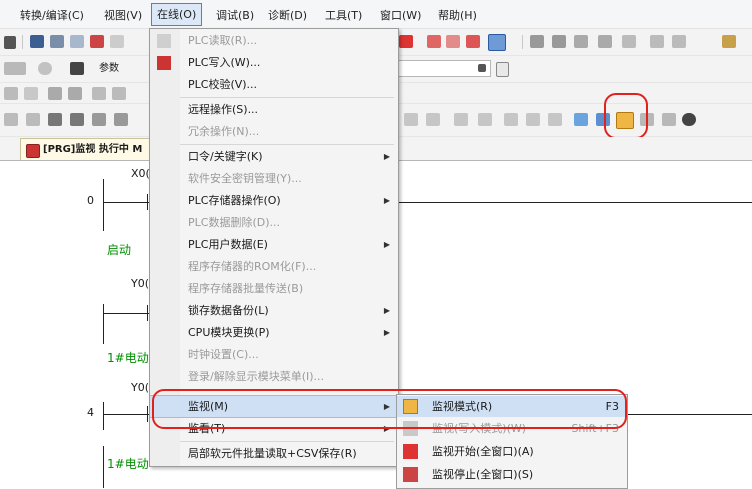 This screenshot has height=489, width=752. I want to click on page-icon, so click(502, 69).